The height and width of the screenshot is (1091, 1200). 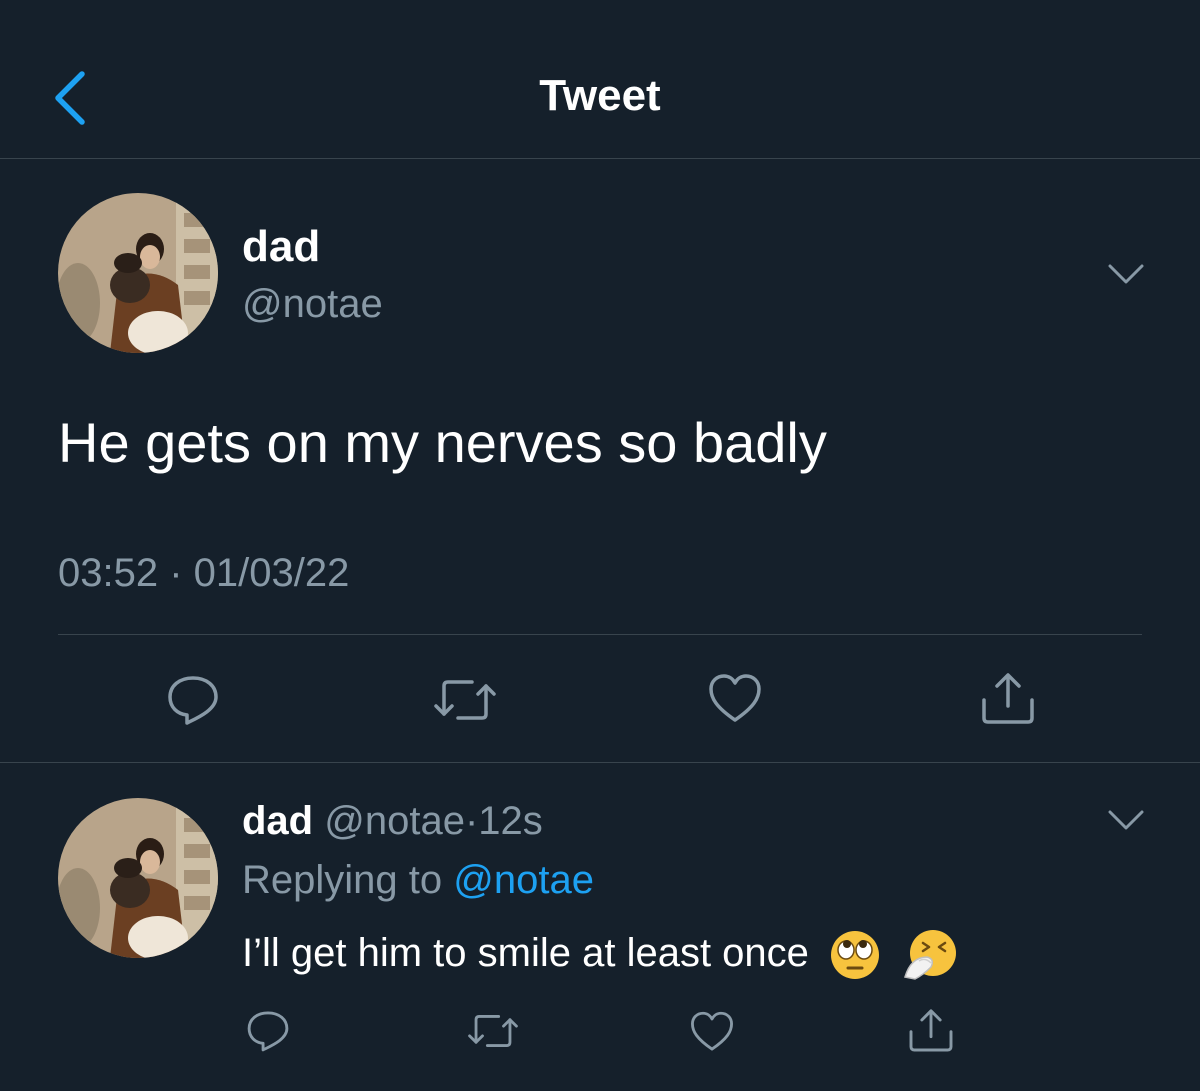 What do you see at coordinates (855, 955) in the screenshot?
I see `face-with-rolling-eyes-icon` at bounding box center [855, 955].